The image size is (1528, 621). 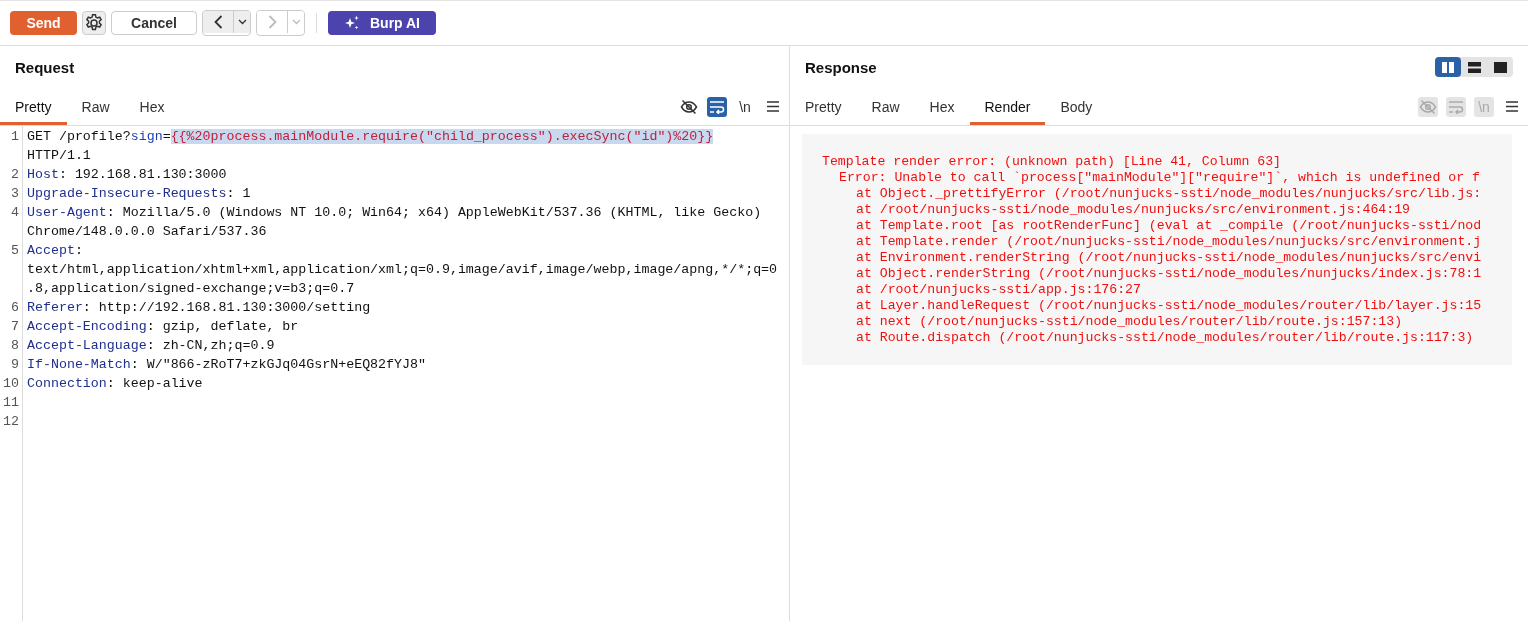 I want to click on line-number: 7, so click(x=15, y=327).